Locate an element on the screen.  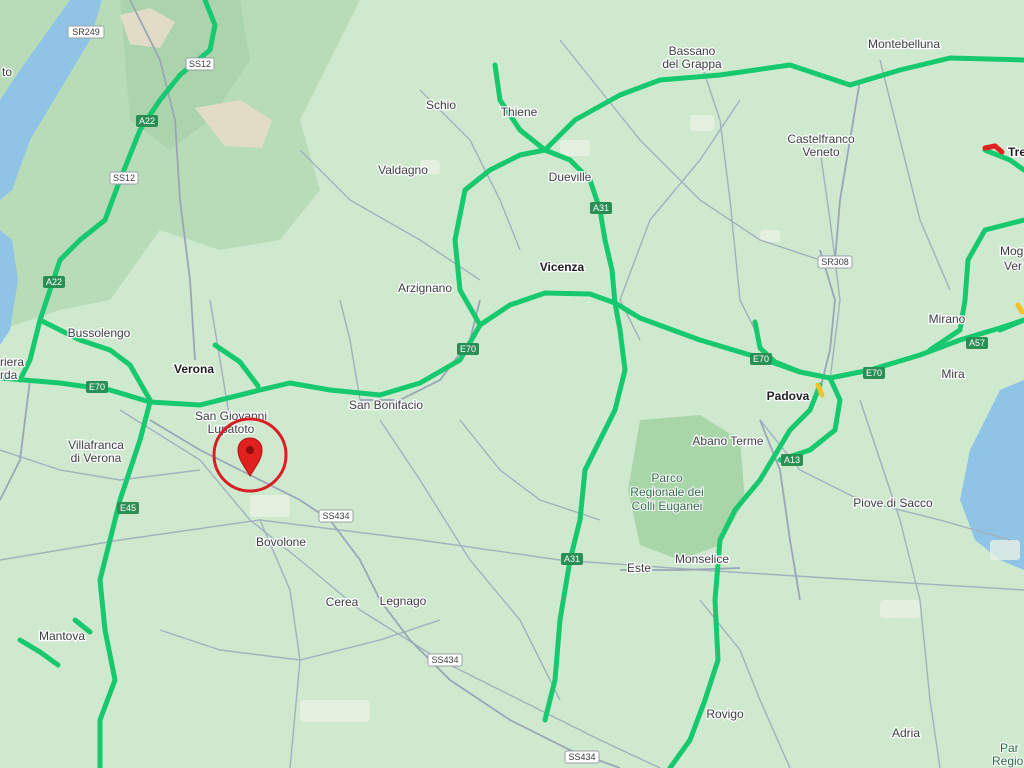
shield-a31-b: A31 is located at coordinates (572, 559).